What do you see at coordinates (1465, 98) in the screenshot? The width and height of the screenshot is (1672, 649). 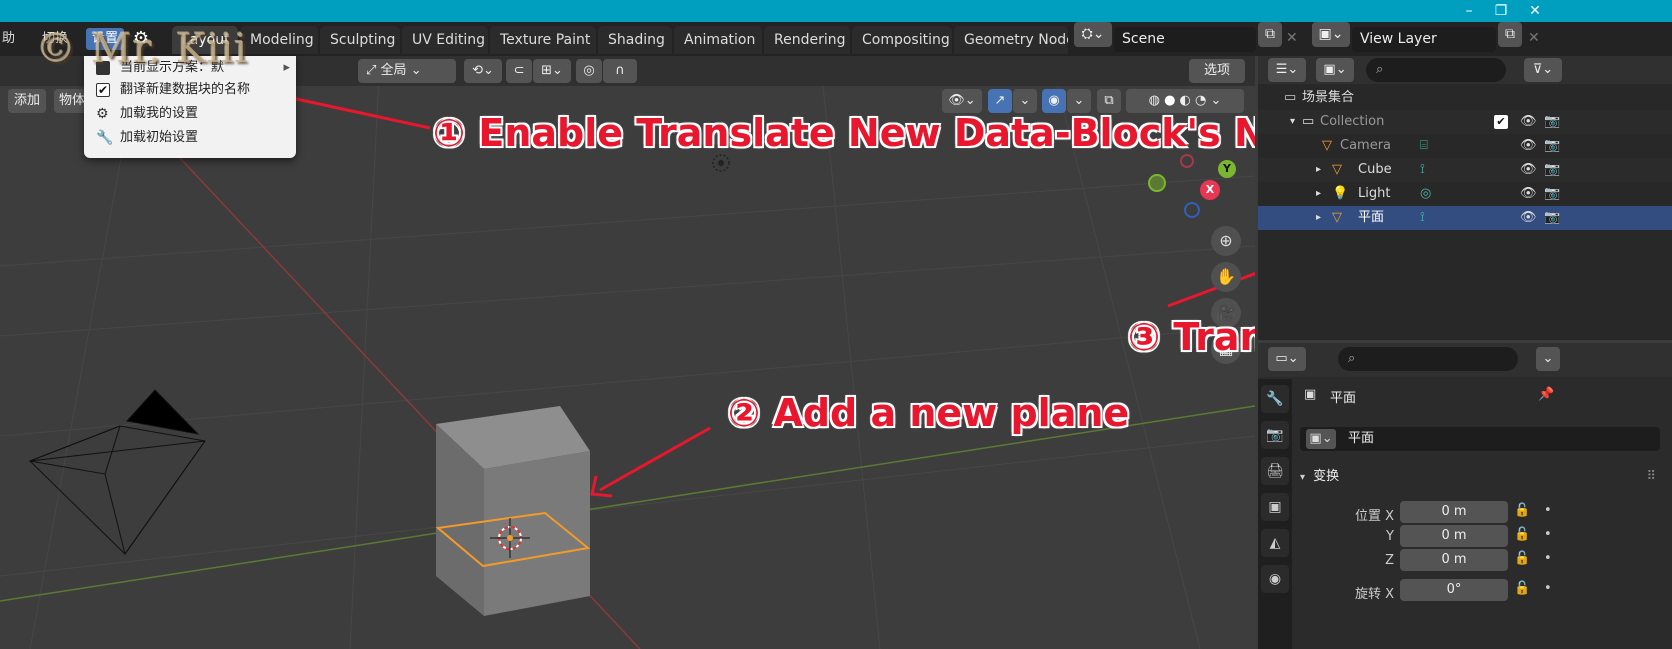 I see `outliner-scene-collection: ▭ 场景集合` at bounding box center [1465, 98].